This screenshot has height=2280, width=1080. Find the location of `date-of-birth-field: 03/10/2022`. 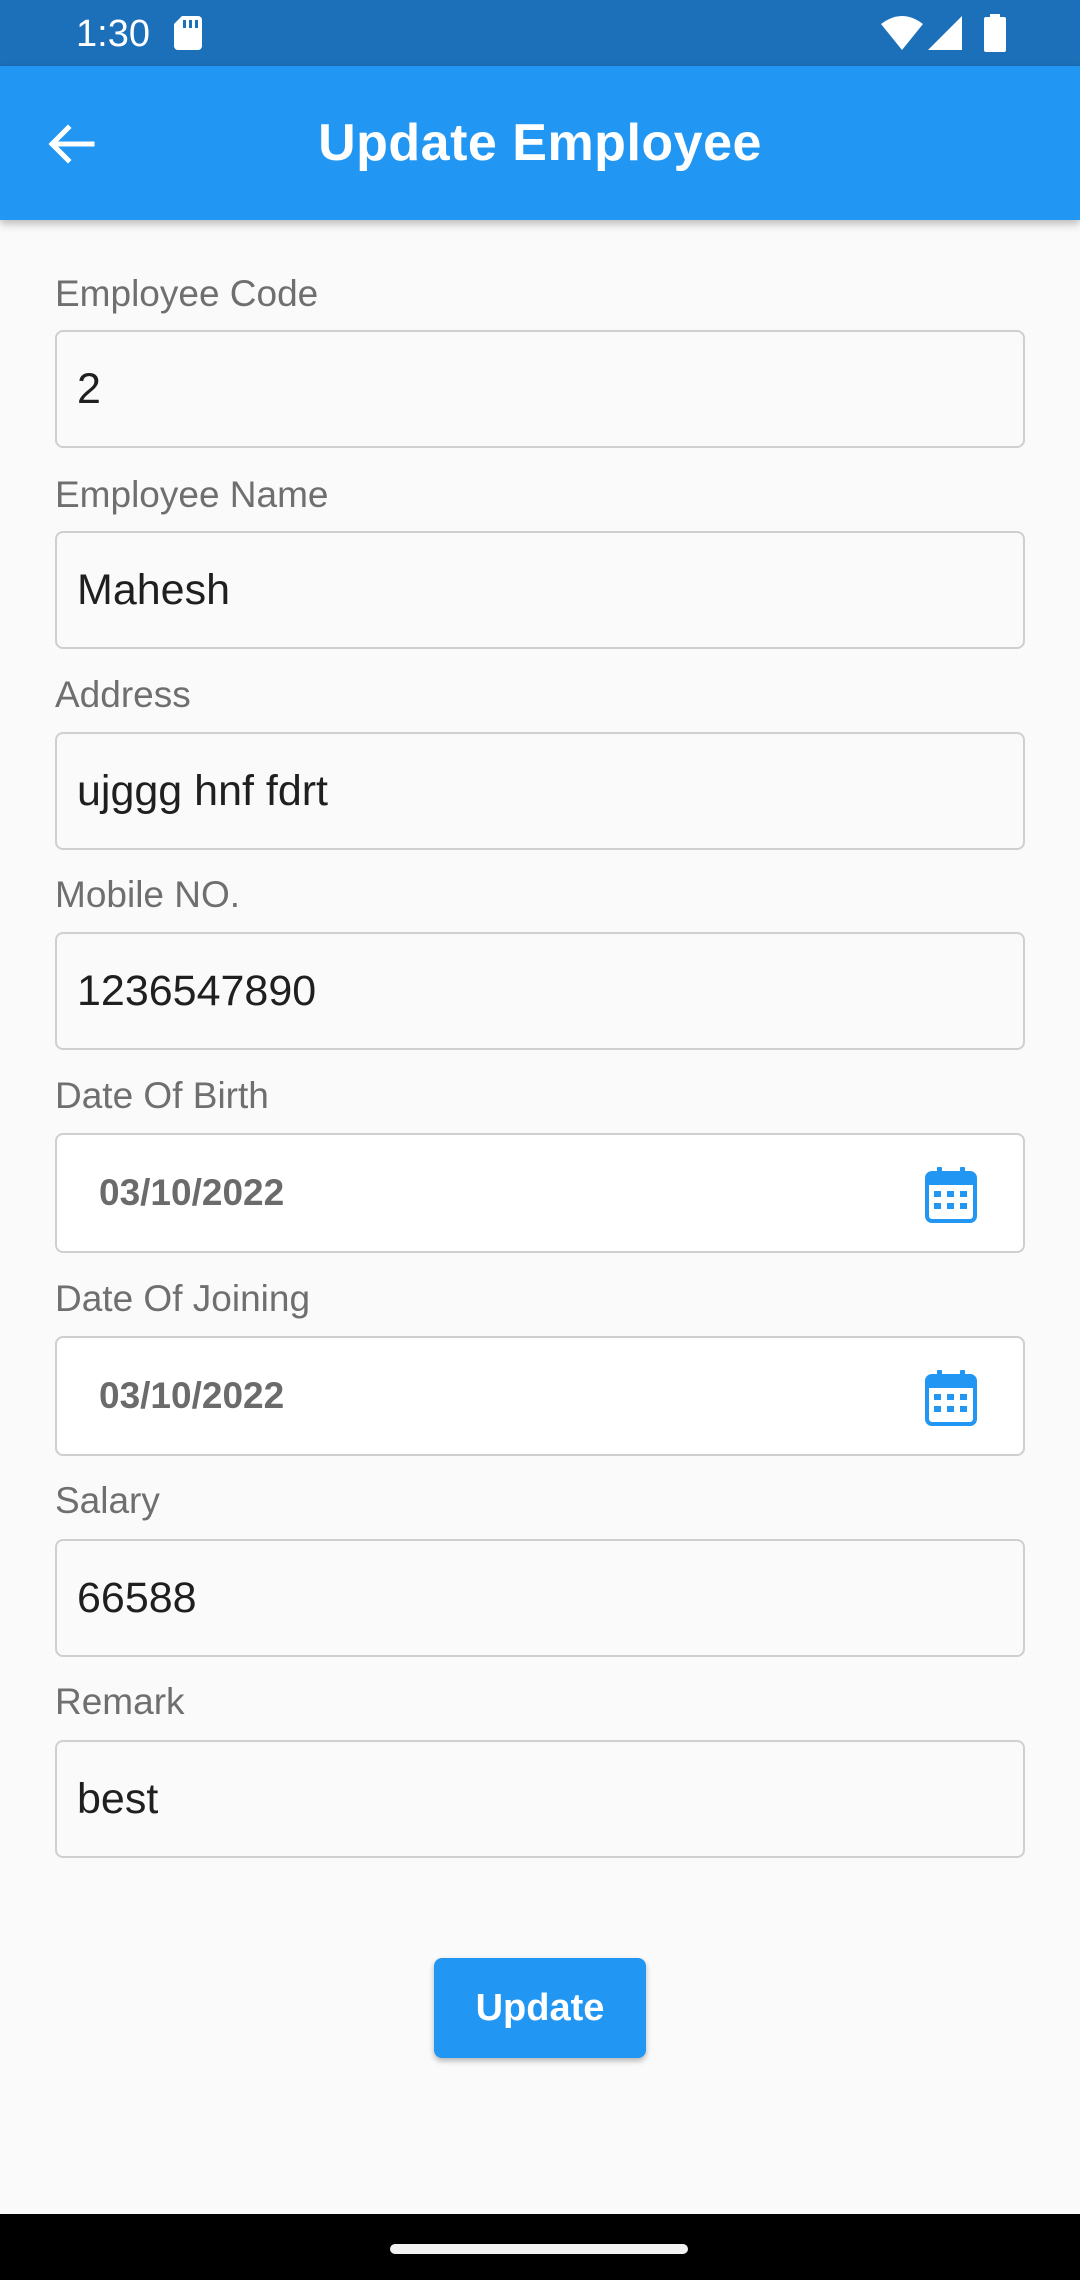

date-of-birth-field: 03/10/2022 is located at coordinates (540, 1193).